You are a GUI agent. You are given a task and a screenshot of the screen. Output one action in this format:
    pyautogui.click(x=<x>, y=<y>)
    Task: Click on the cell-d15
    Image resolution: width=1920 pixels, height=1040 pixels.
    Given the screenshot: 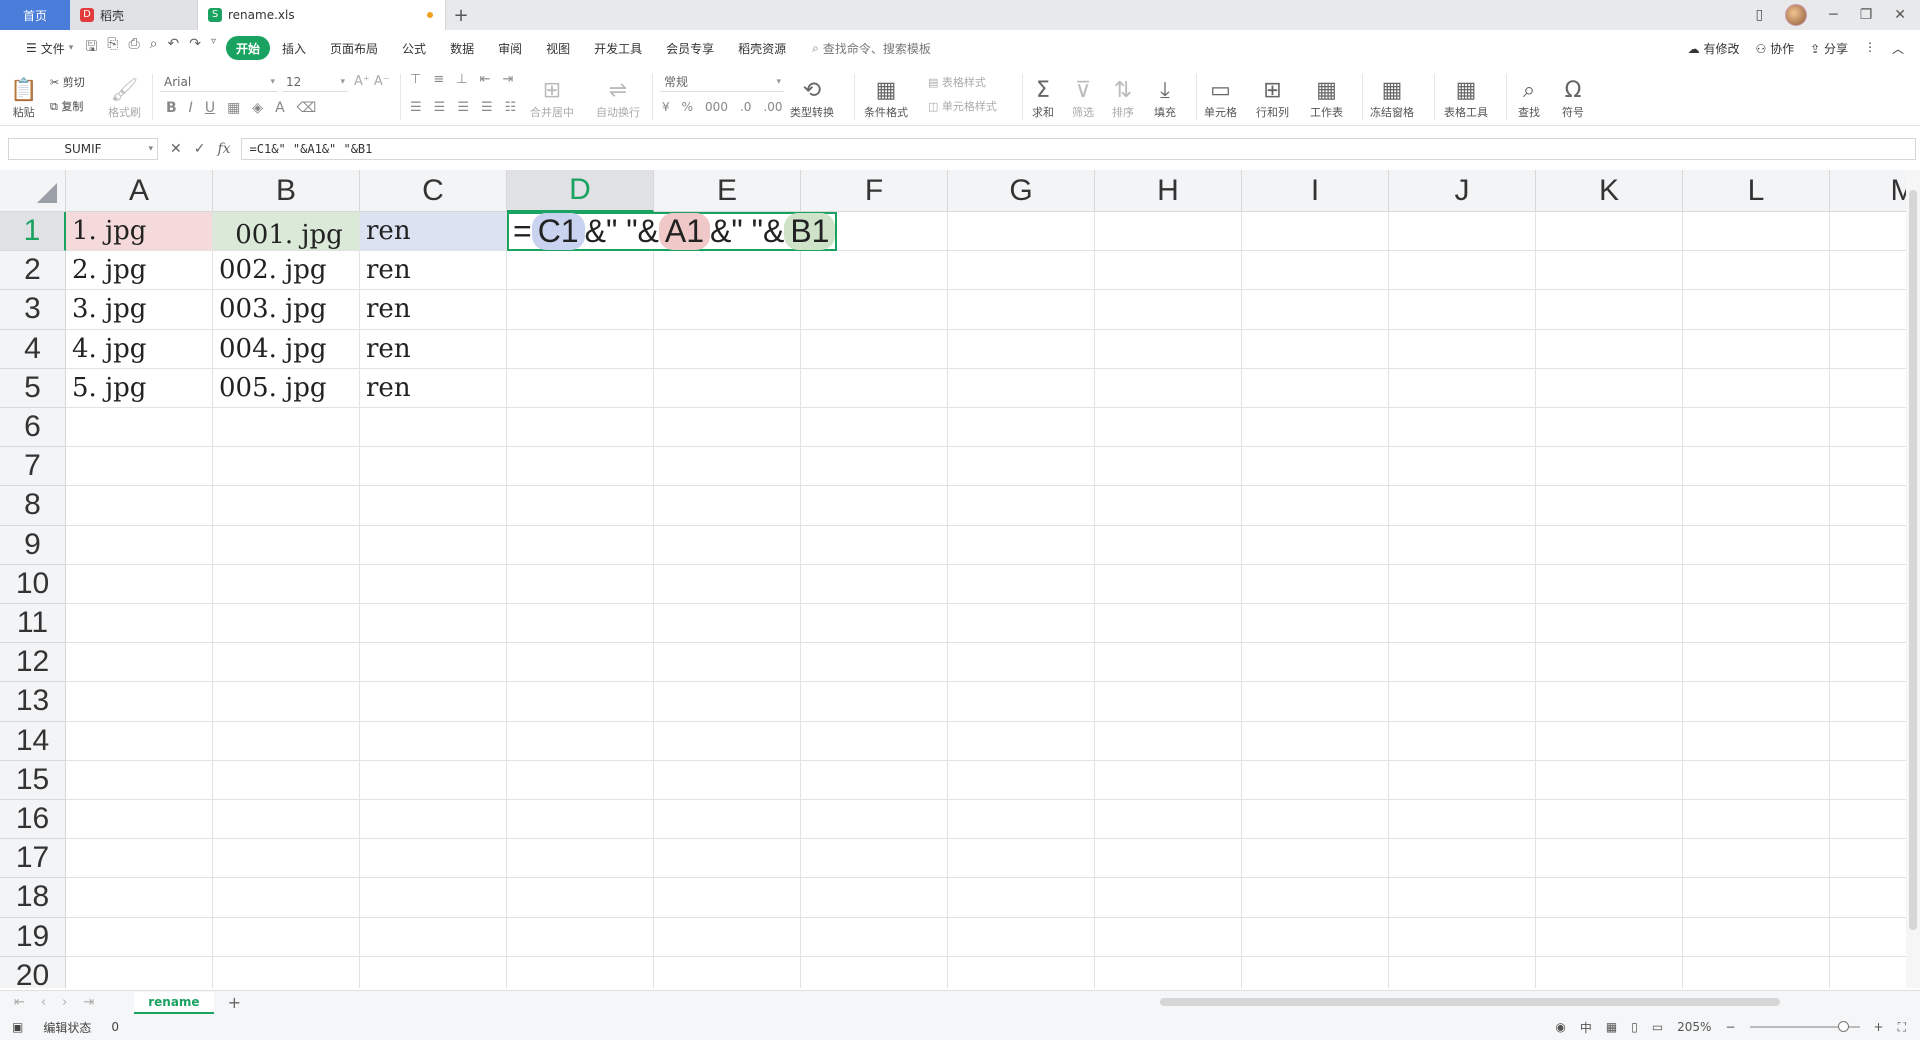 What is the action you would take?
    pyautogui.click(x=580, y=780)
    